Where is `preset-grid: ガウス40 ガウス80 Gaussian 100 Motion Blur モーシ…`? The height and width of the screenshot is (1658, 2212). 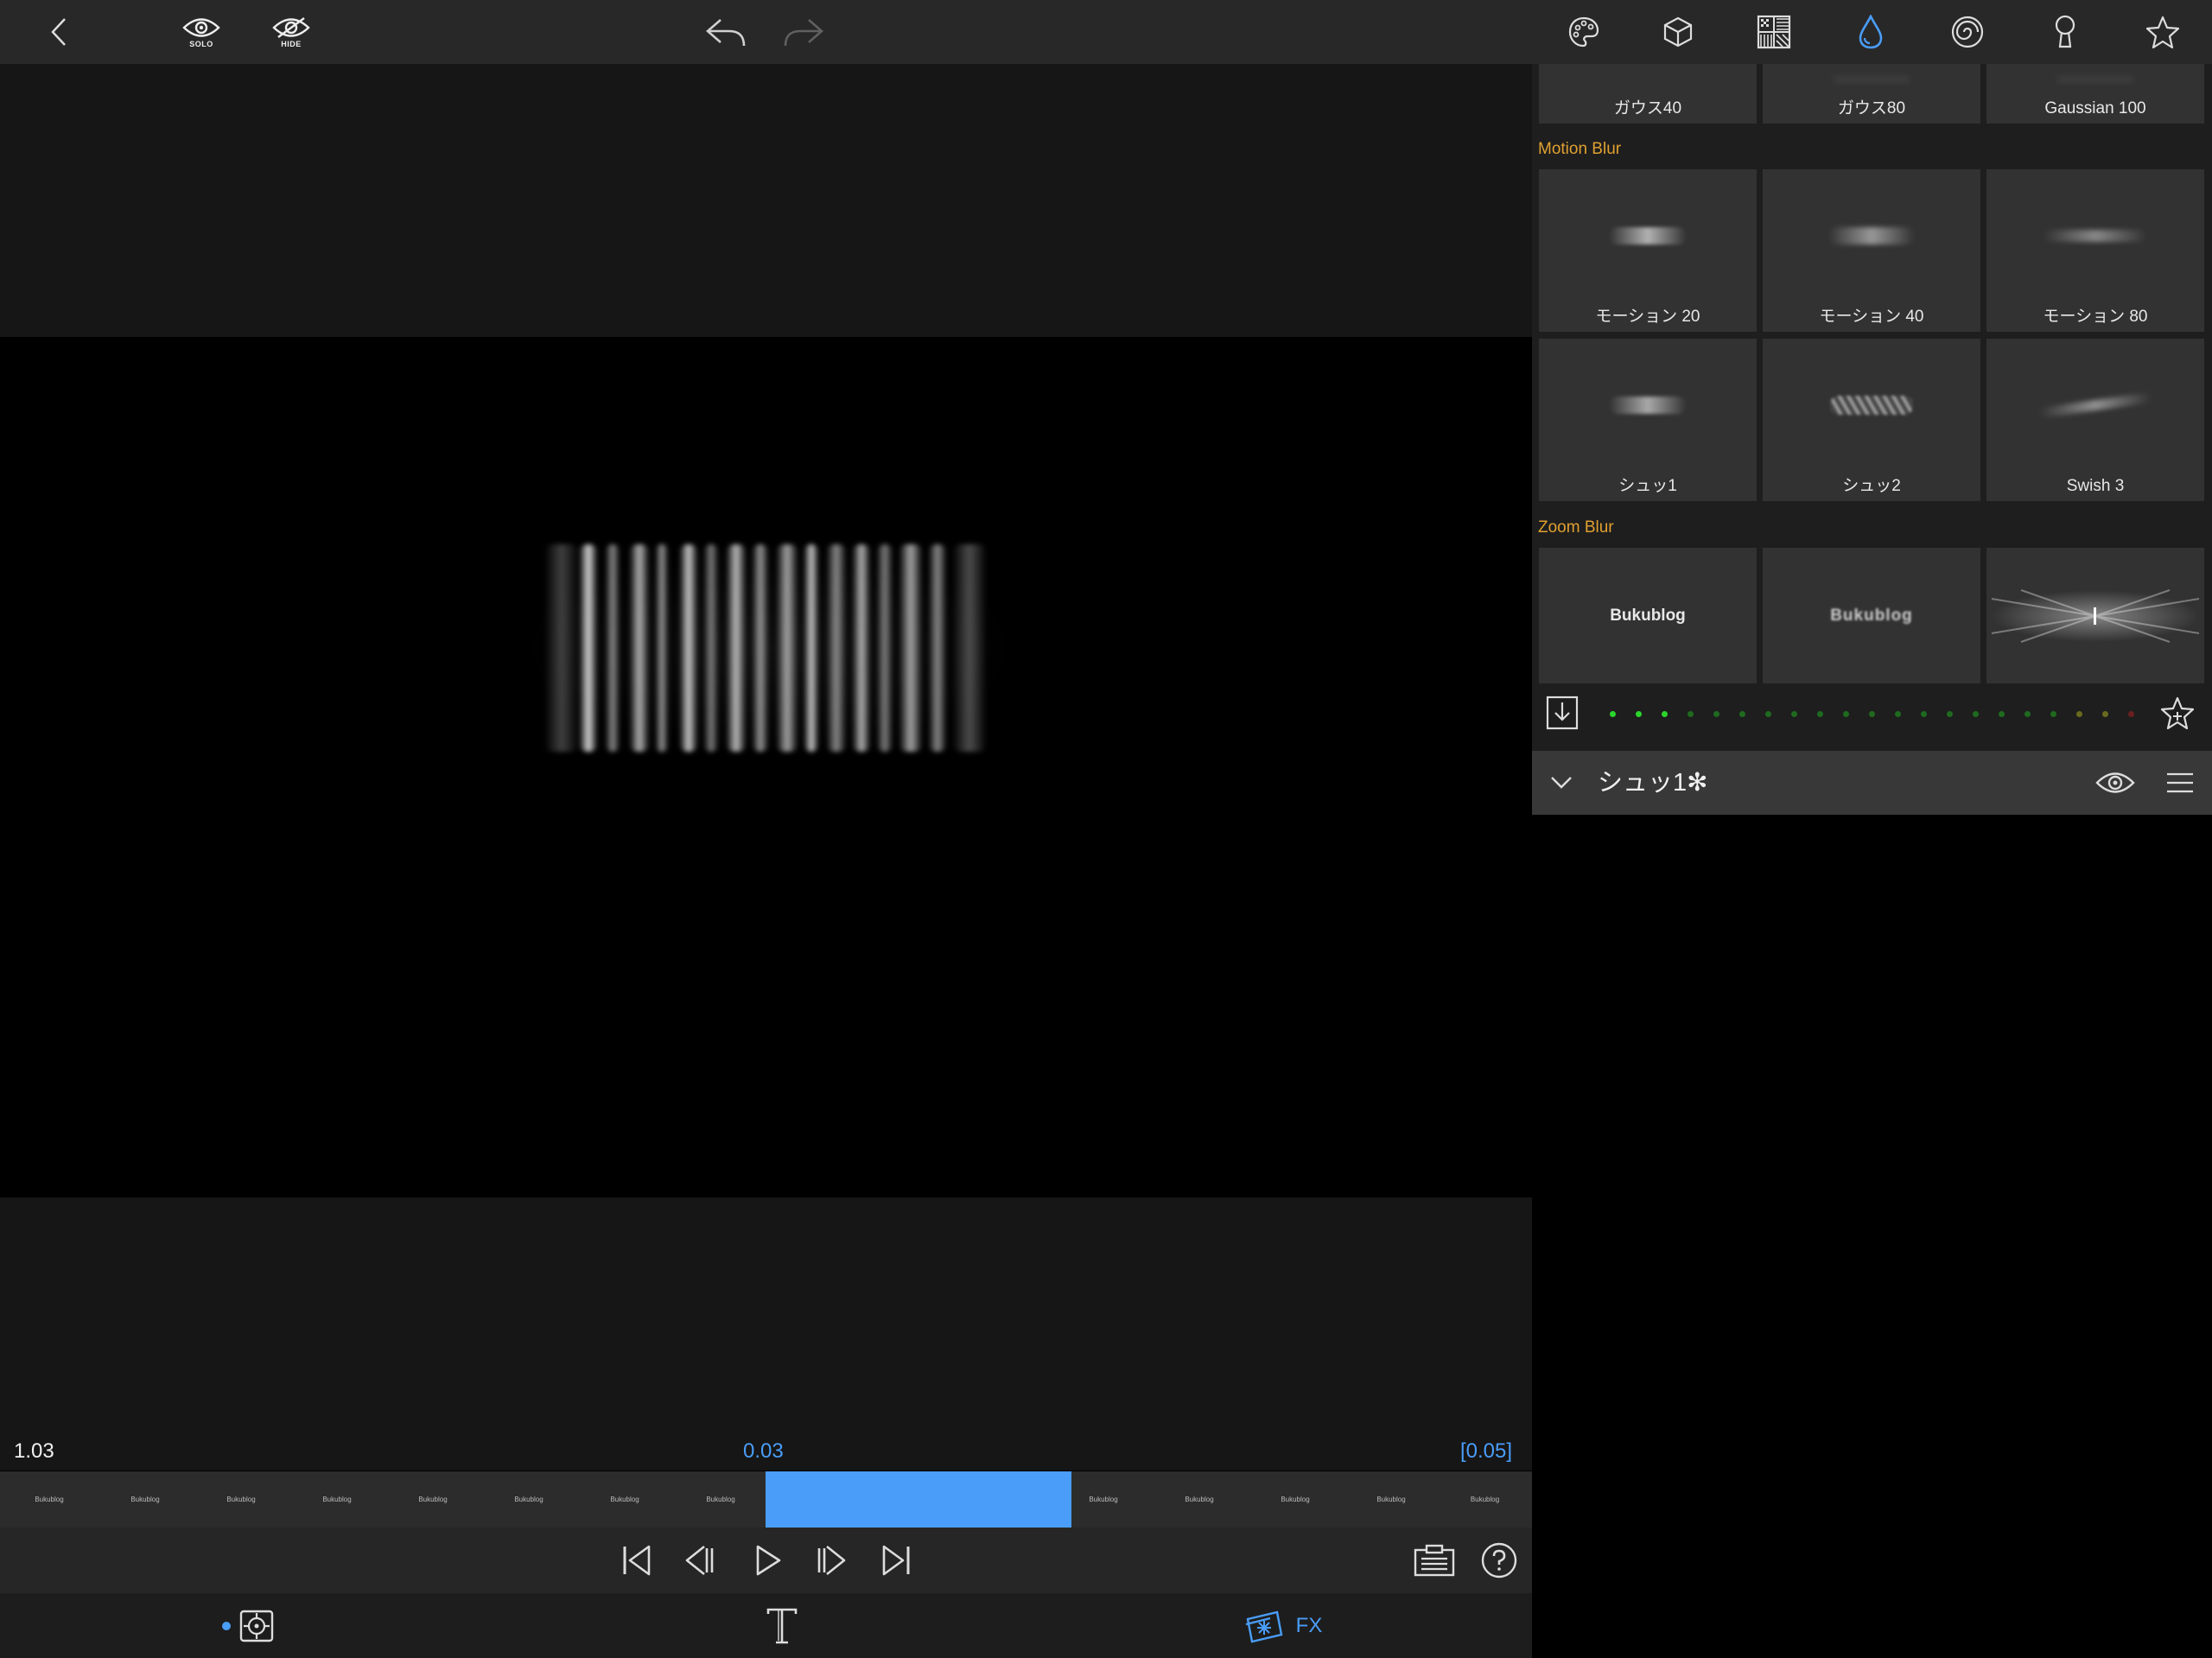
preset-grid: ガウス40 ガウス80 Gaussian 100 Motion Blur モーシ… is located at coordinates (1872, 407).